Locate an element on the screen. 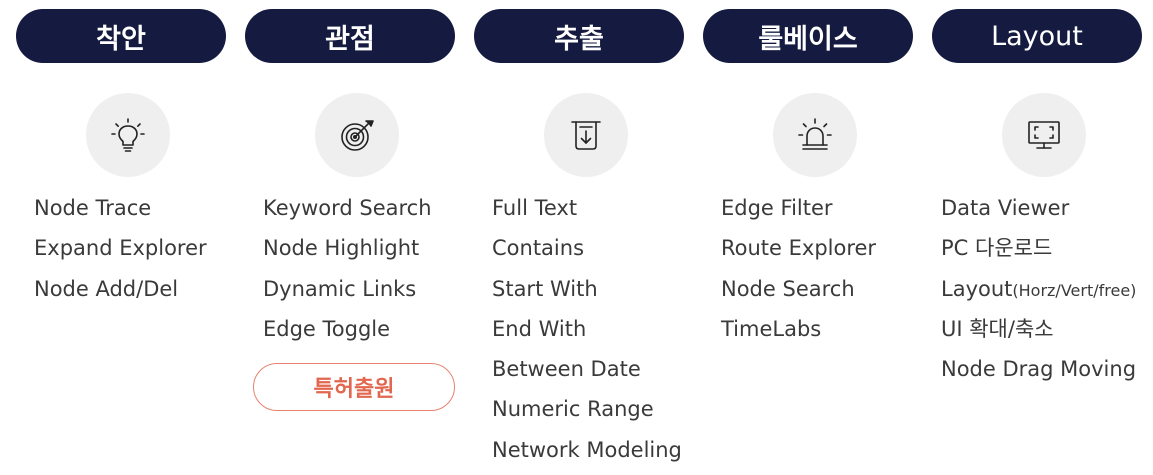 This screenshot has height=475, width=1153. list-item: Data Viewer is located at coordinates (1005, 208).